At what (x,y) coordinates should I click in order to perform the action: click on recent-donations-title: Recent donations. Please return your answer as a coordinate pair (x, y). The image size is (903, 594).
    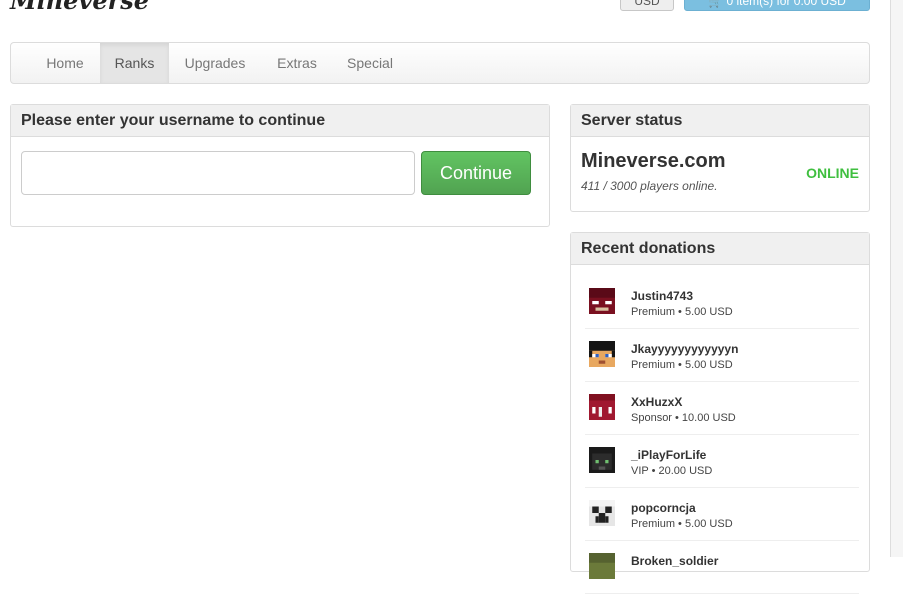
    Looking at the image, I should click on (720, 249).